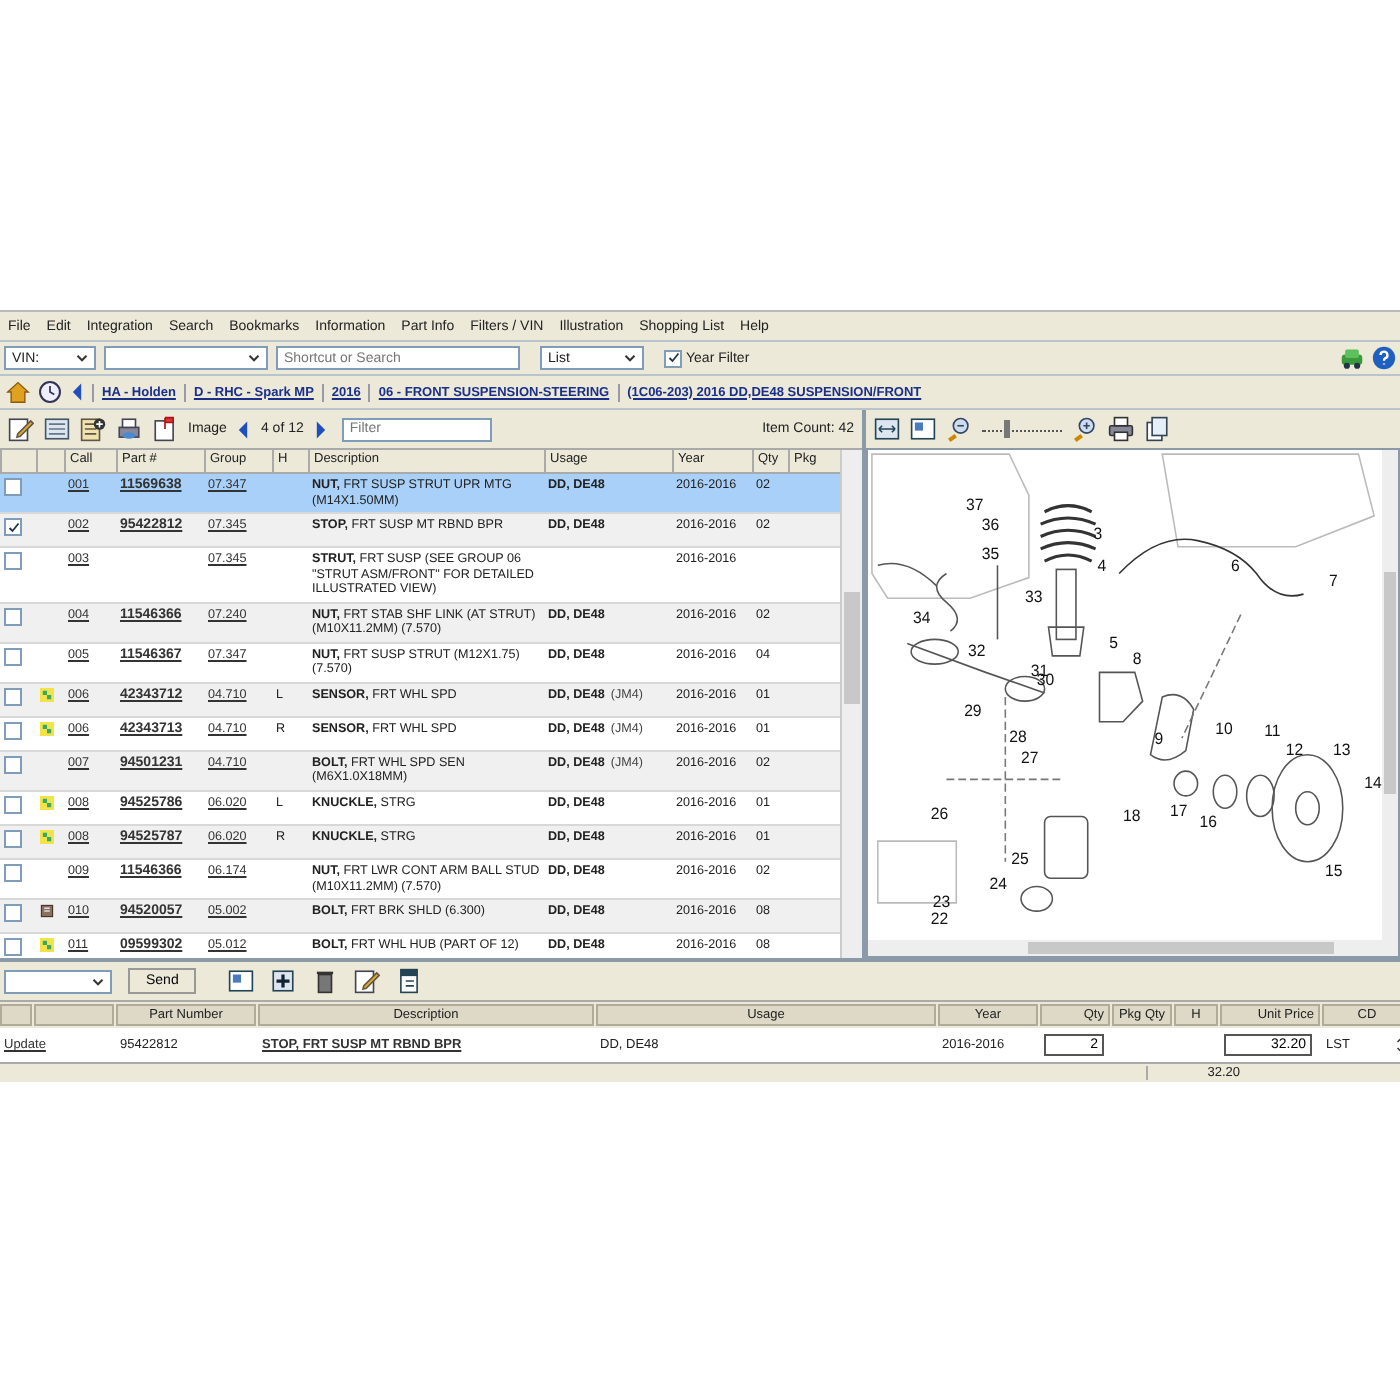  What do you see at coordinates (1007, 428) in the screenshot?
I see `zoom-slider-thumb` at bounding box center [1007, 428].